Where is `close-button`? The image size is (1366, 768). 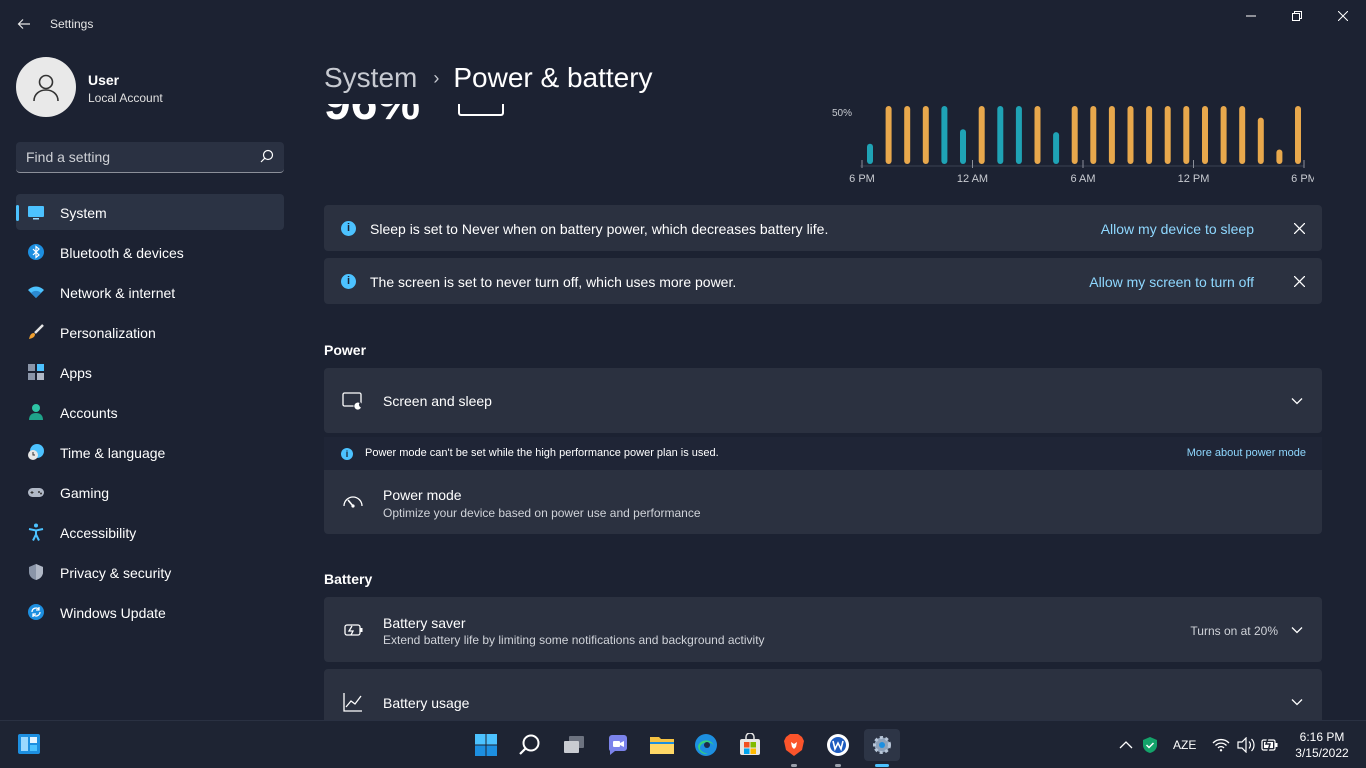
close-button is located at coordinates (1343, 16).